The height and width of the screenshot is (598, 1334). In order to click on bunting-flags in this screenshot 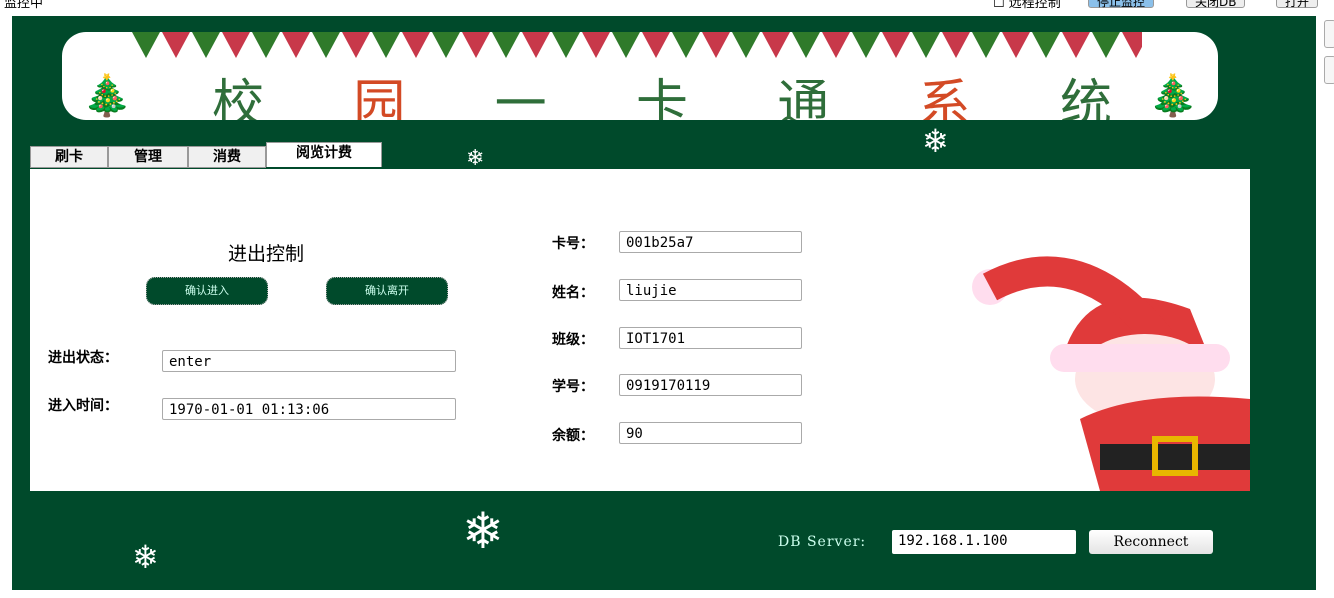, I will do `click(637, 45)`.